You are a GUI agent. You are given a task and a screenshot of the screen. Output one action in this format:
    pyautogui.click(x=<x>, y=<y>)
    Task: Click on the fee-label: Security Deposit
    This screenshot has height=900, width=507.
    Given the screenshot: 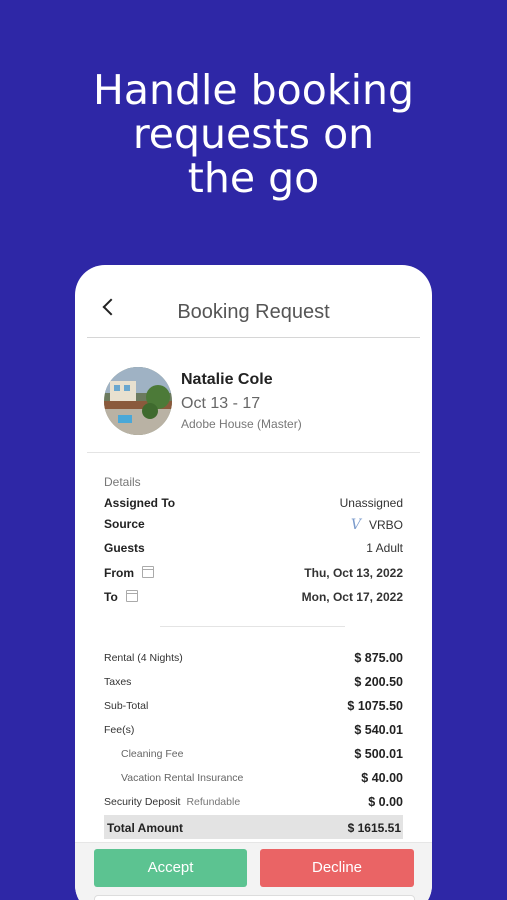 What is the action you would take?
    pyautogui.click(x=142, y=802)
    